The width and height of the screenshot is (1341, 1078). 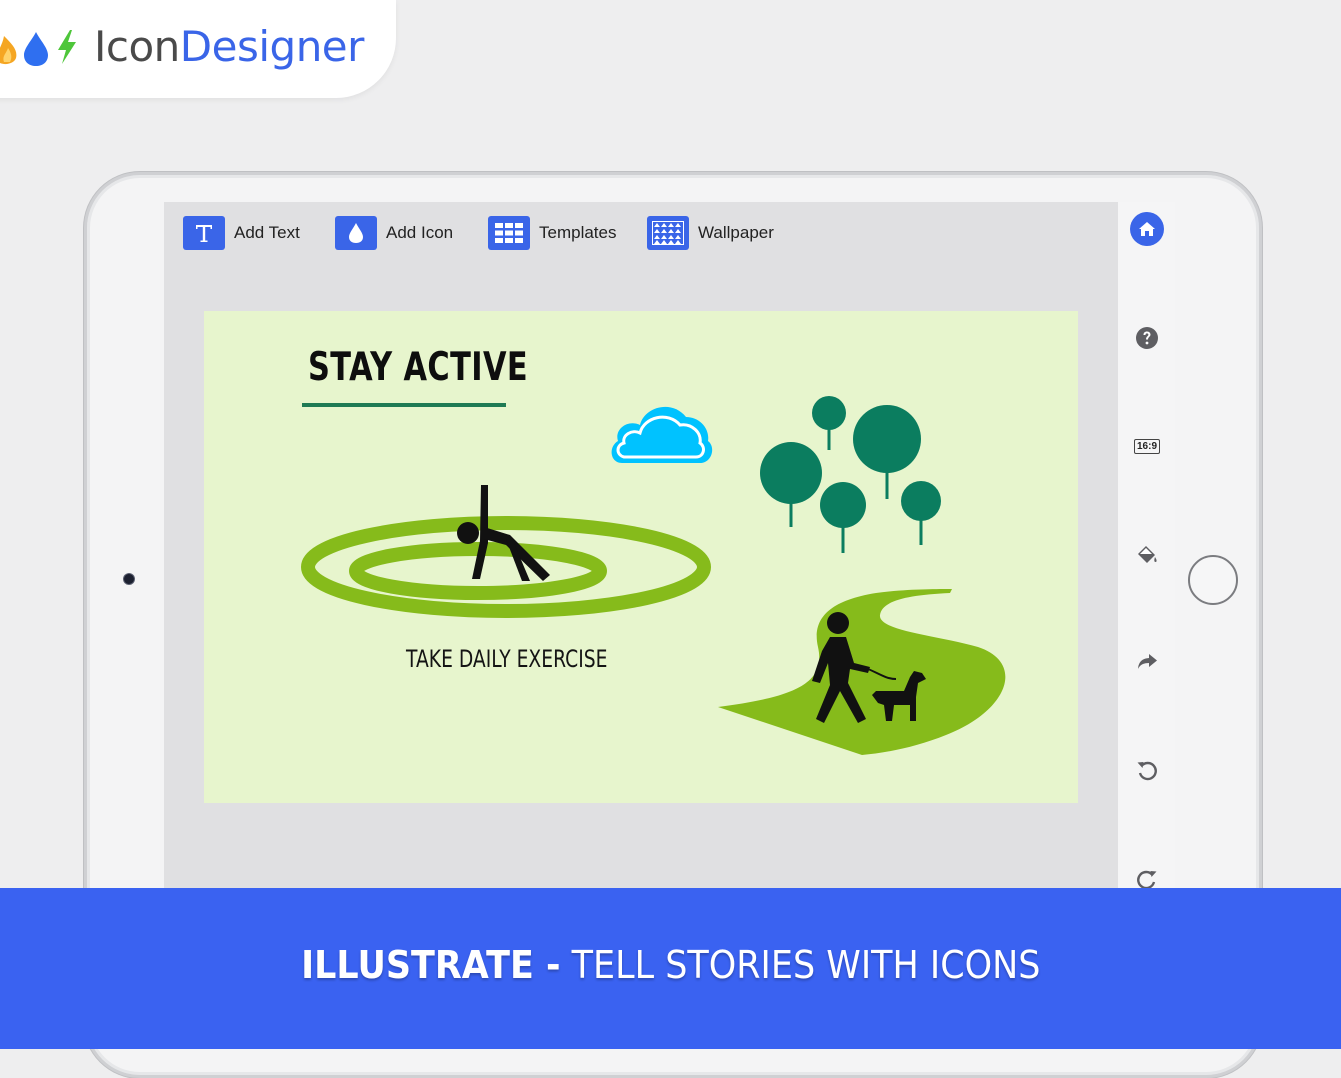 I want to click on fill-color-button, so click(x=1147, y=554).